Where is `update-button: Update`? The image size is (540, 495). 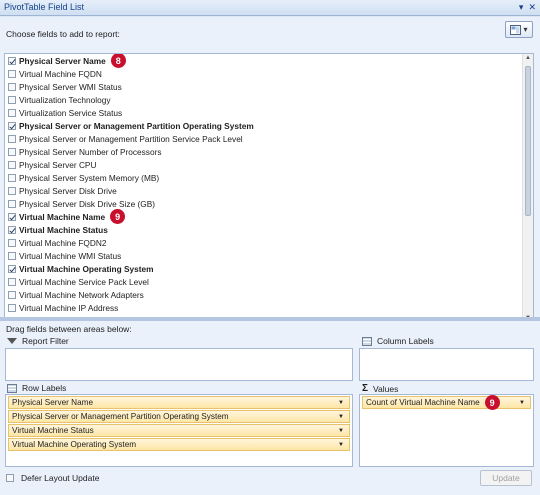
update-button: Update is located at coordinates (506, 478).